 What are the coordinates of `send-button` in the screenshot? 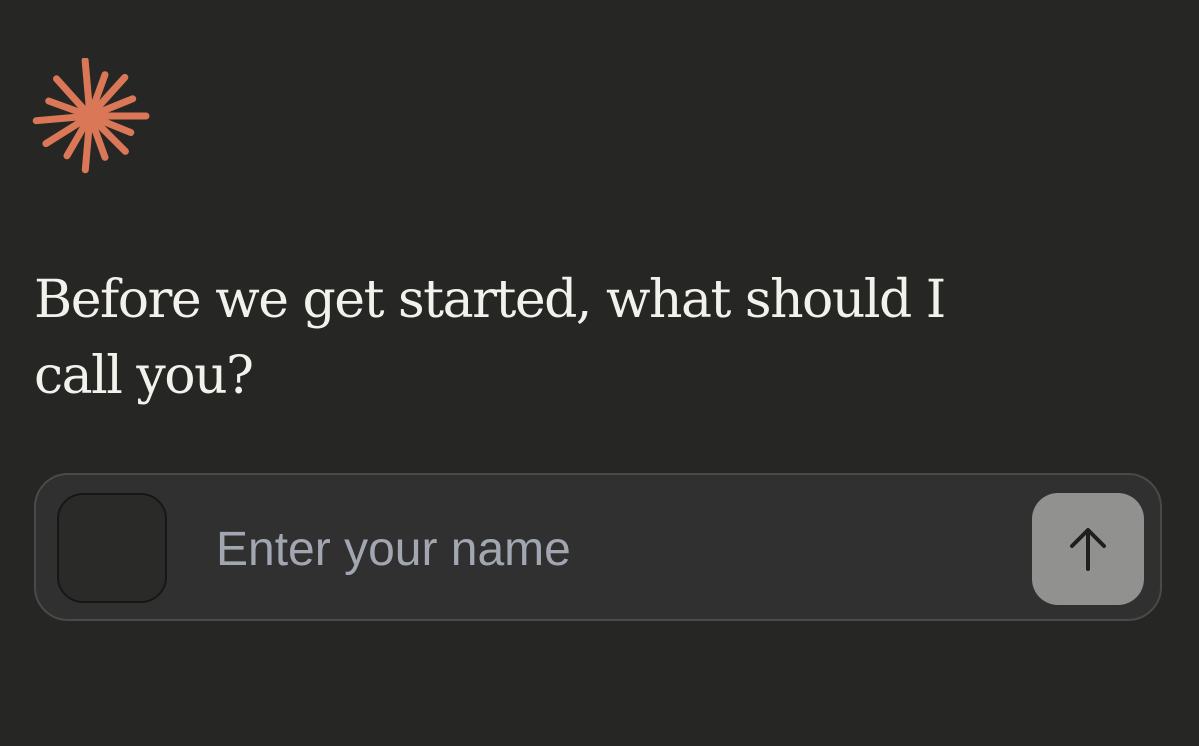 It's located at (1088, 549).